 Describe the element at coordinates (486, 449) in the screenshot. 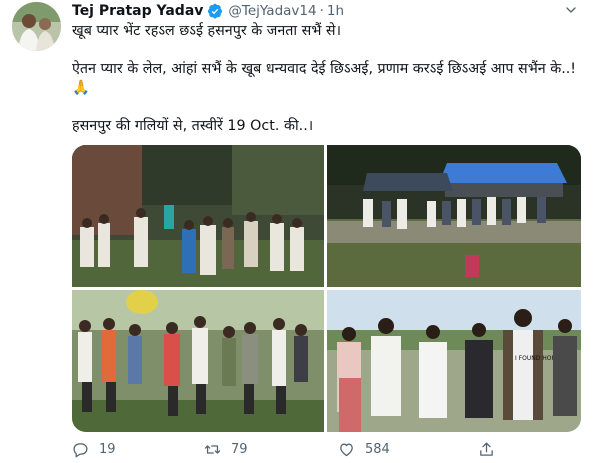

I see `share-icon` at that location.